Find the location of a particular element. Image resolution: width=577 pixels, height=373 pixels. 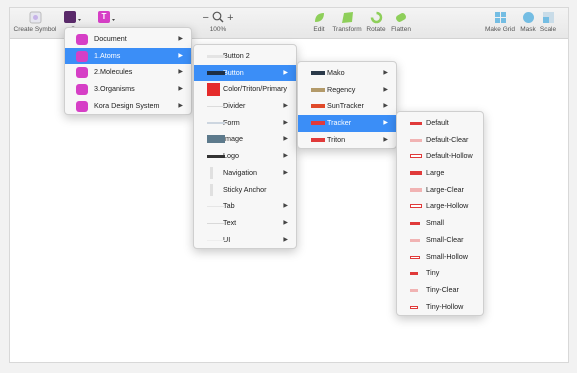

mask-button: Mask is located at coordinates (528, 22).